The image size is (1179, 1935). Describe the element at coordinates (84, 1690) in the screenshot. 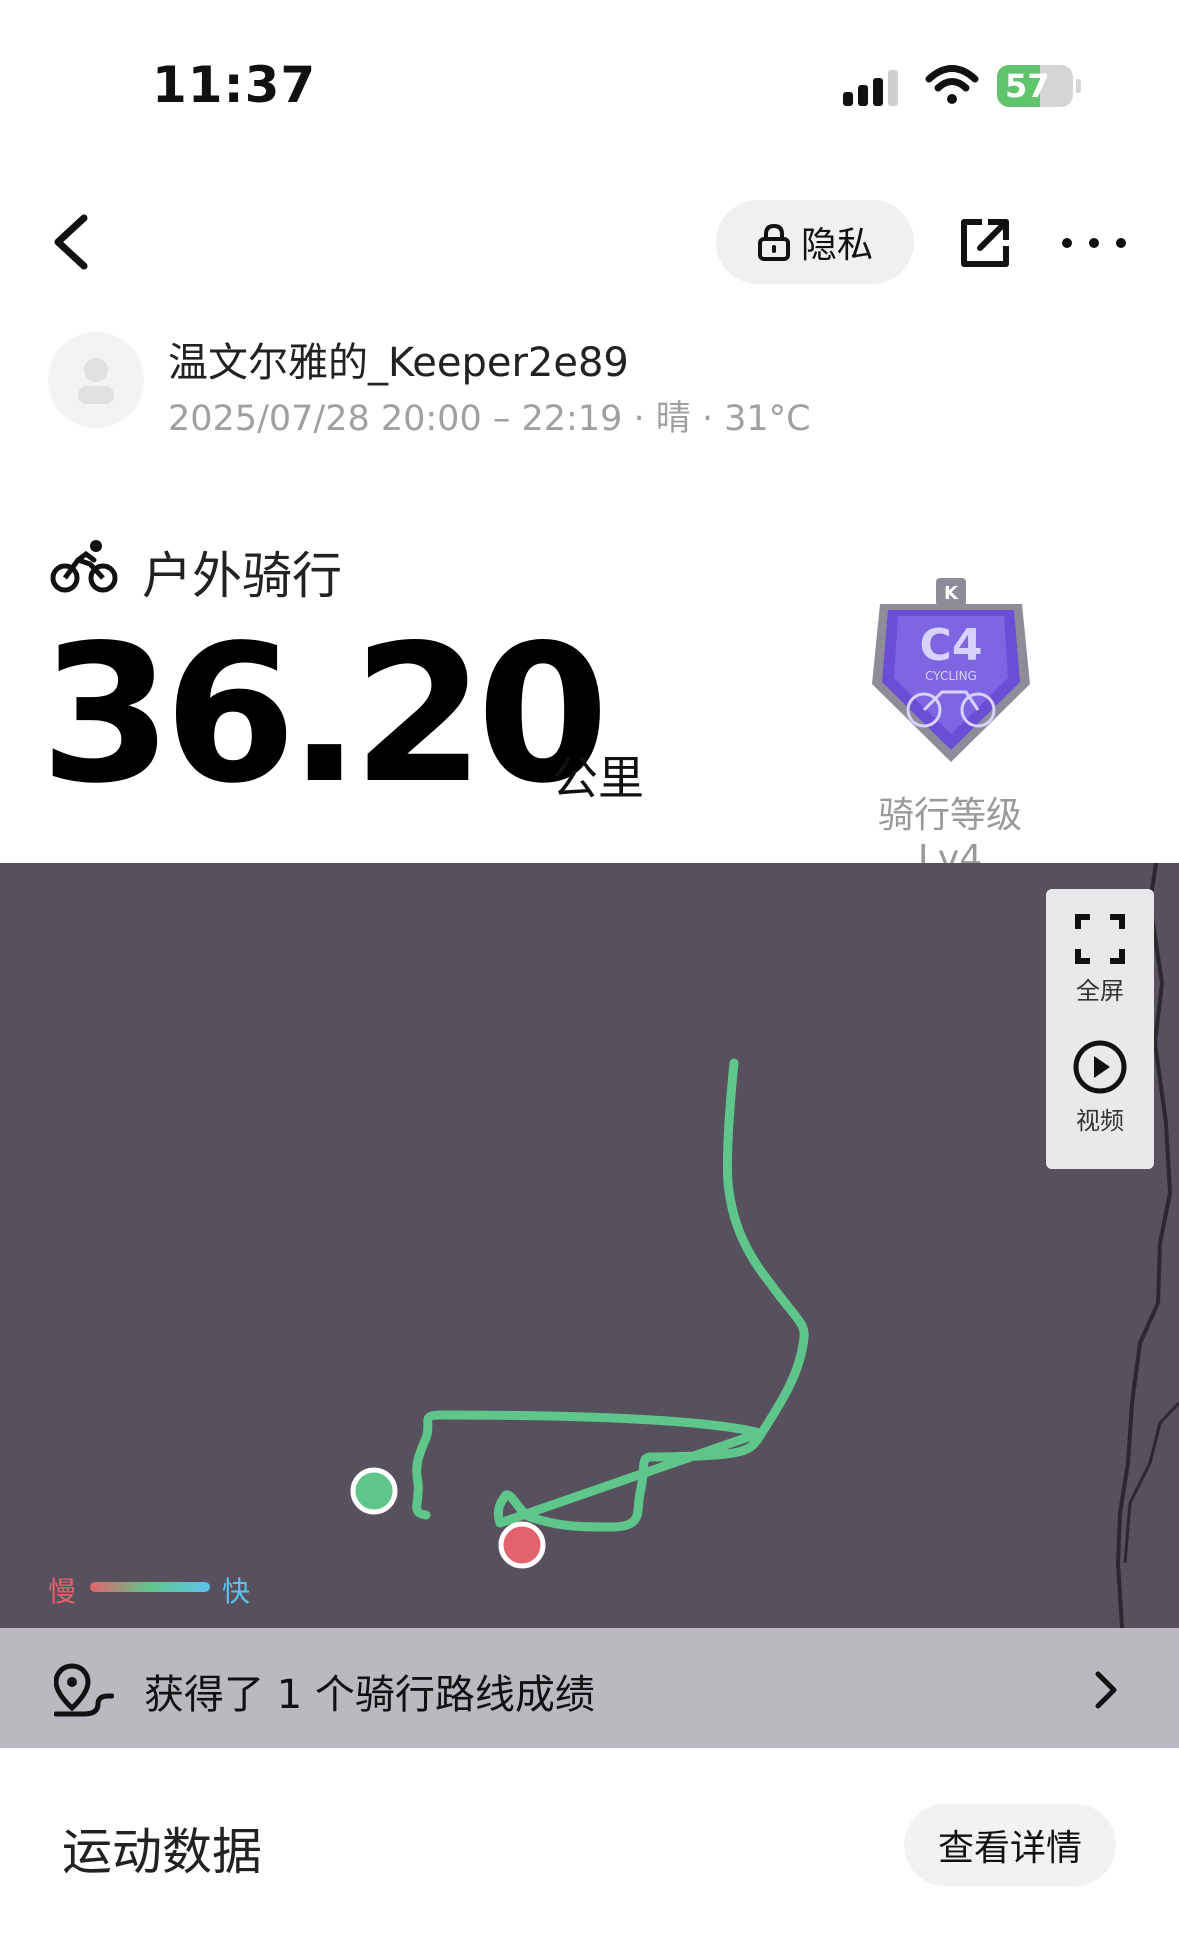

I see `route-pin-icon` at that location.